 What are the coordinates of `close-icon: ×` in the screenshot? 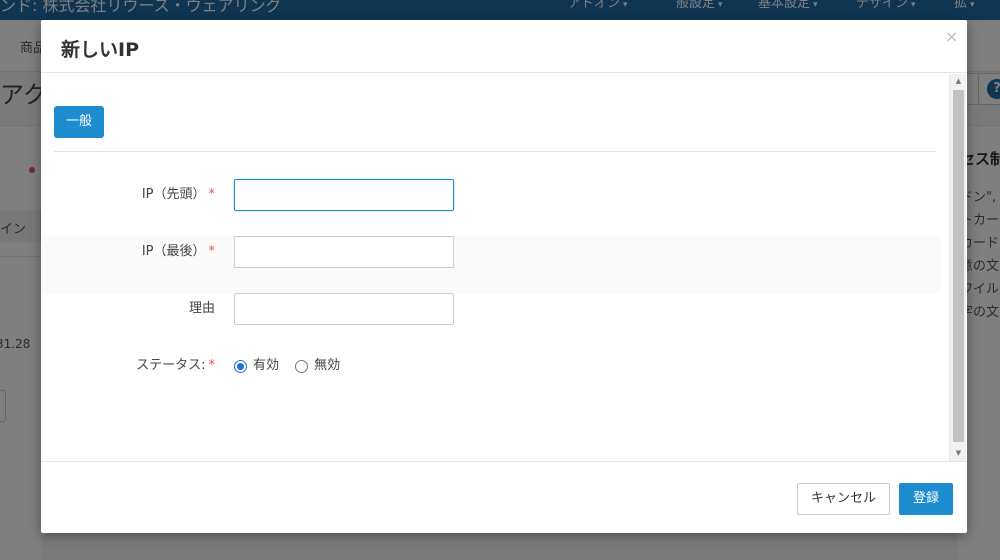 It's located at (951, 36).